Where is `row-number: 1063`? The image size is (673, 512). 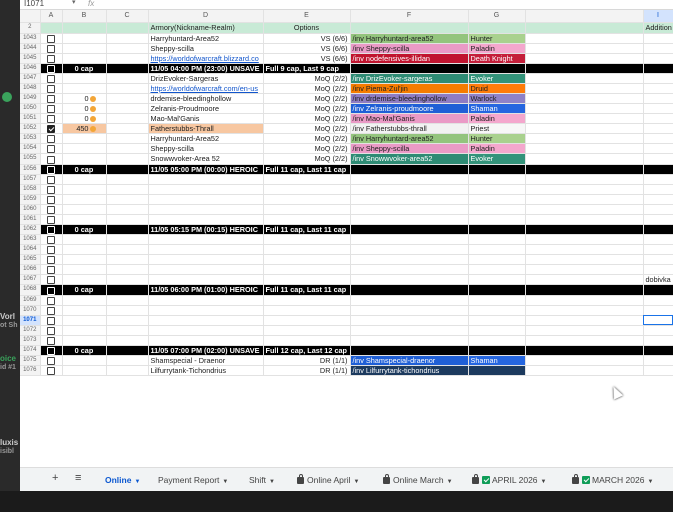
row-number: 1063 is located at coordinates (30, 240).